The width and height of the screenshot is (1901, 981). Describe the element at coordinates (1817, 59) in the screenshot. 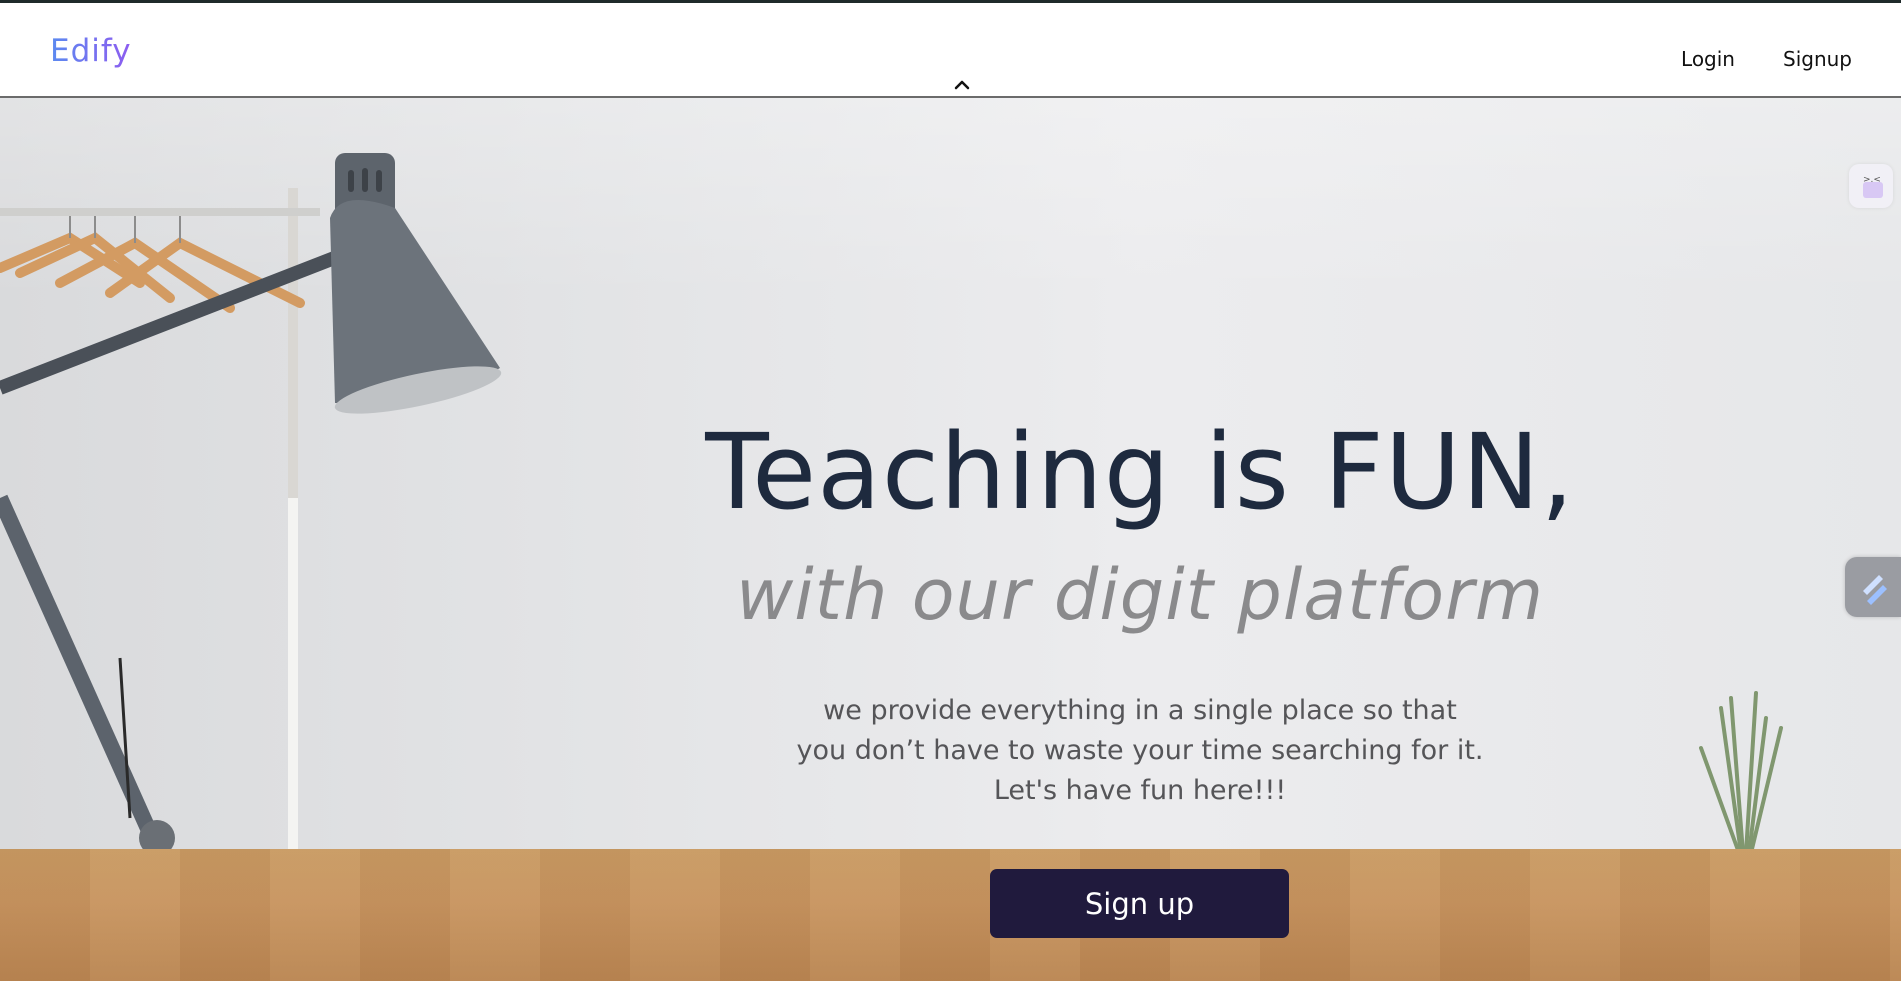

I see `signup-link: Signup` at that location.